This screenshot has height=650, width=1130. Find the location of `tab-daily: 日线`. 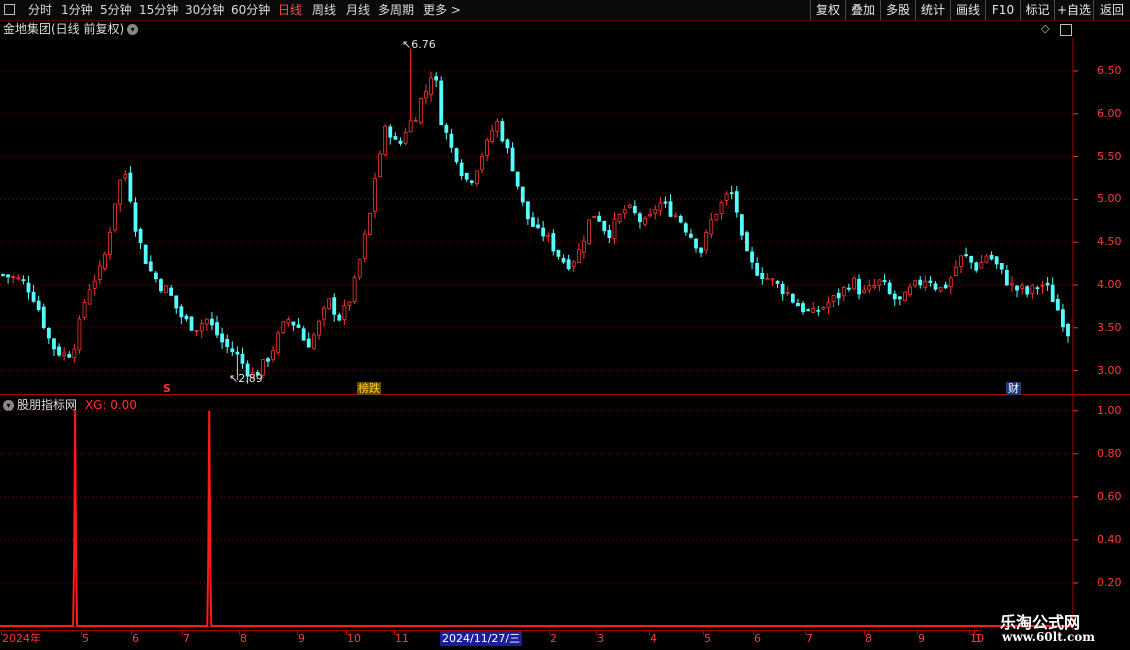

tab-daily: 日线 is located at coordinates (290, 10).